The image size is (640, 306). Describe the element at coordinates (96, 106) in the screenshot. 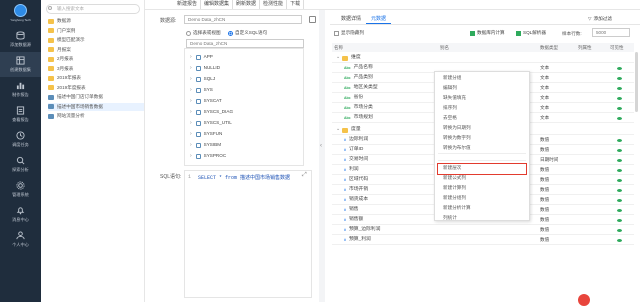

I see `tree-item: 描述中国市场销售数据` at that location.